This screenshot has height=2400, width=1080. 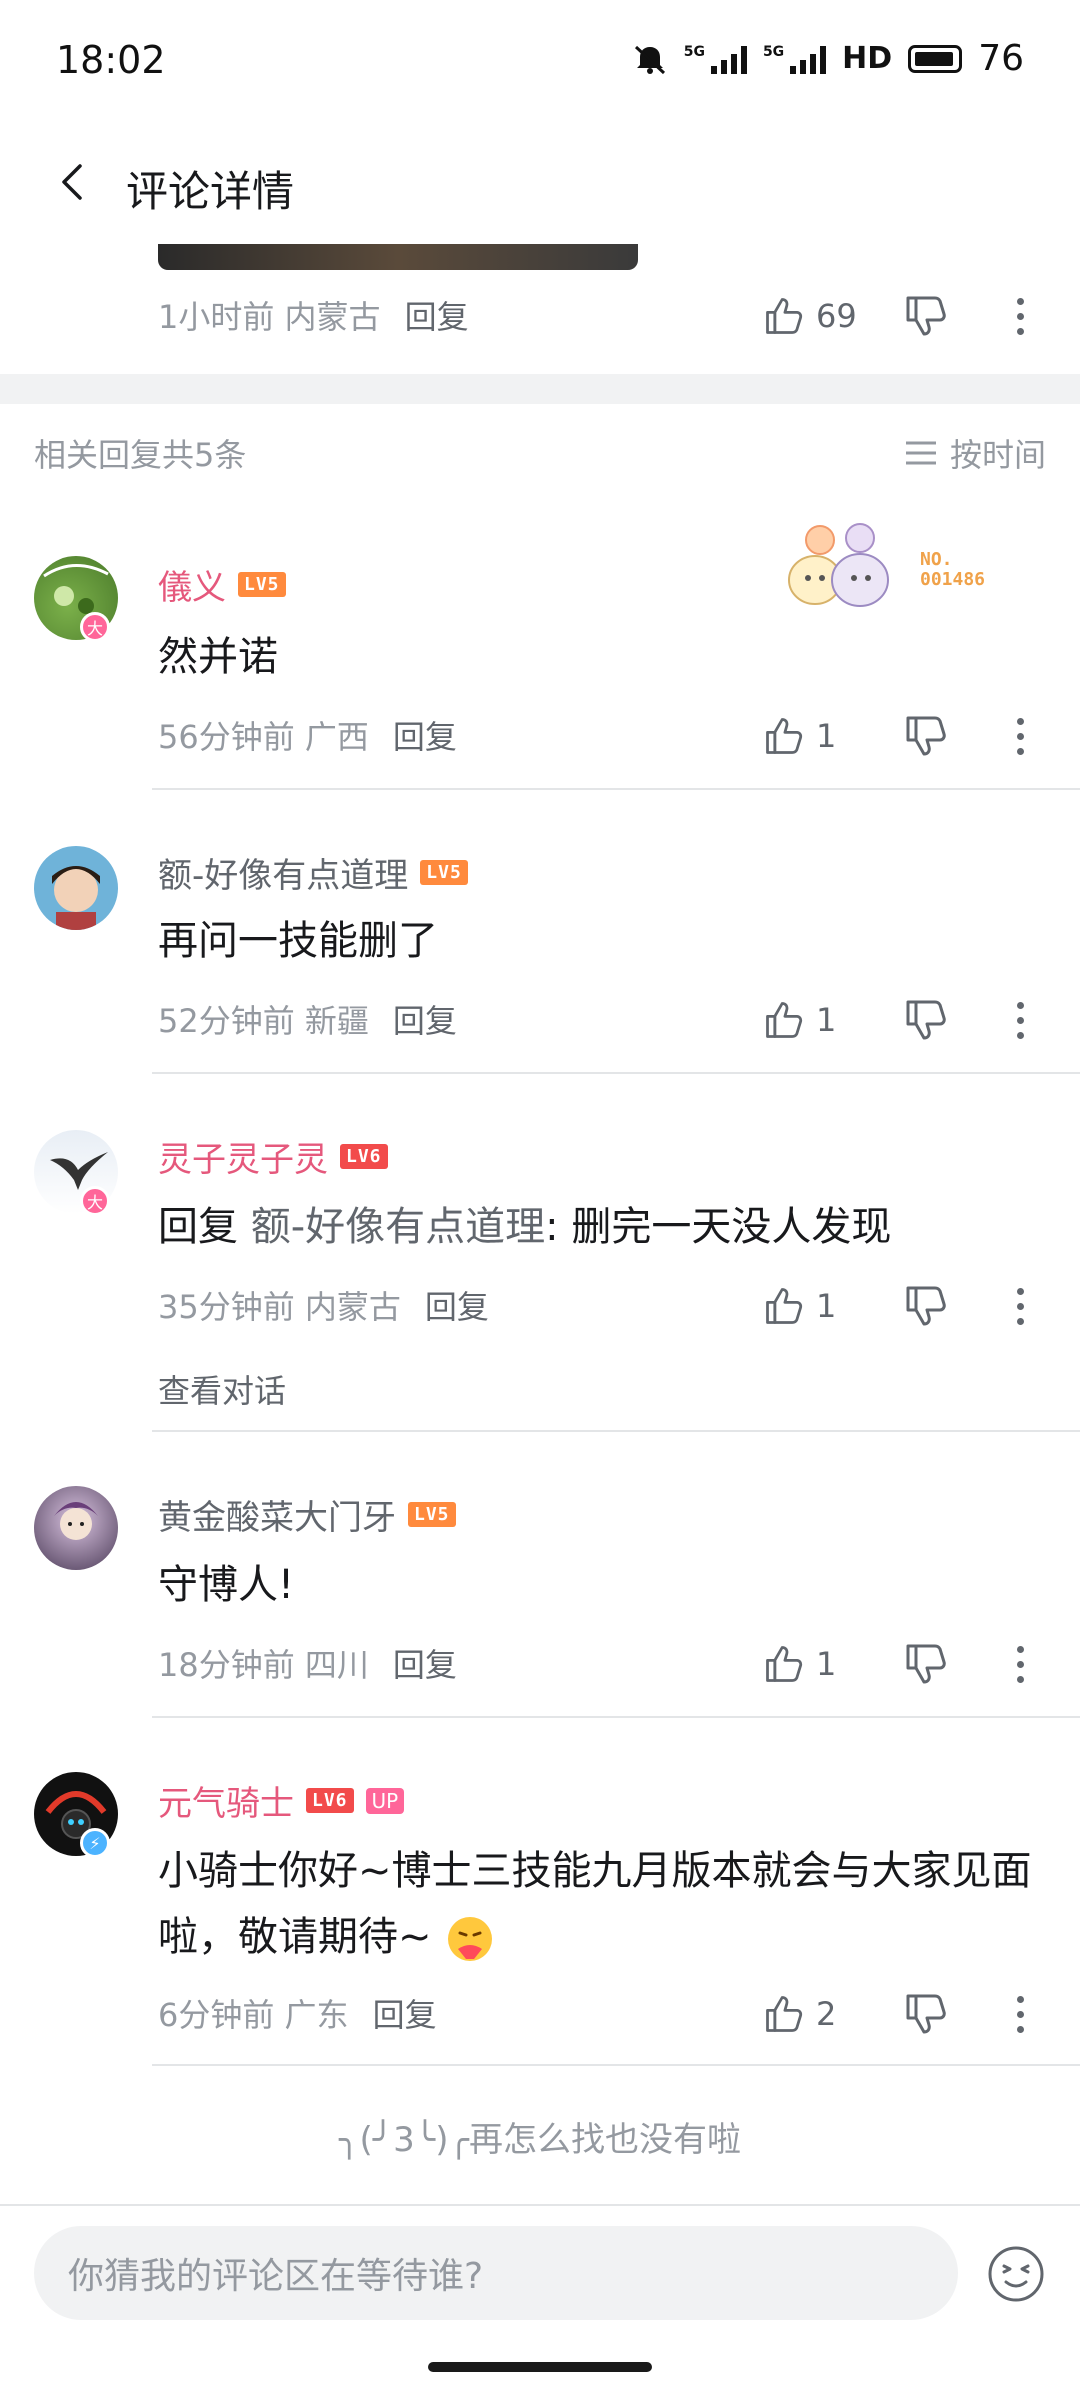 What do you see at coordinates (540, 185) in the screenshot?
I see `nav-bar: 评论详情` at bounding box center [540, 185].